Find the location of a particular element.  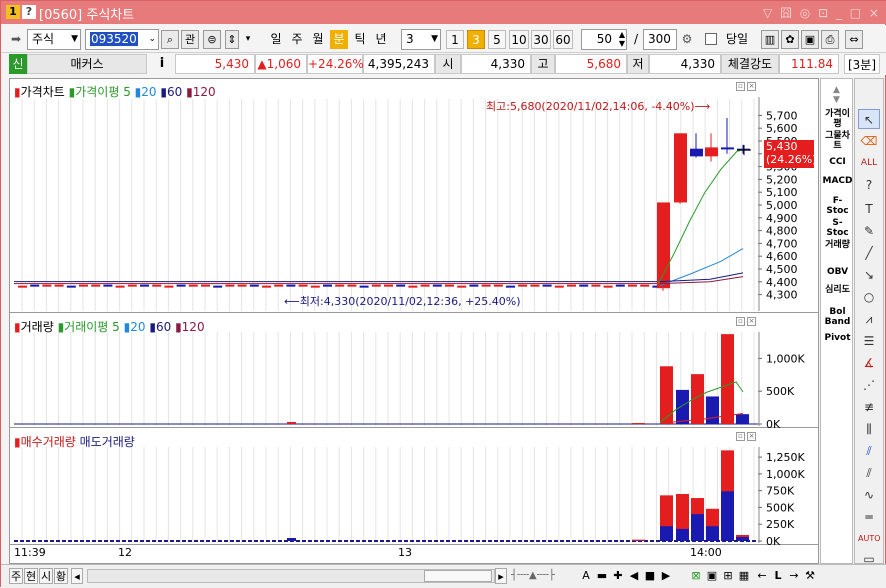

scrollbar-track is located at coordinates (291, 576).